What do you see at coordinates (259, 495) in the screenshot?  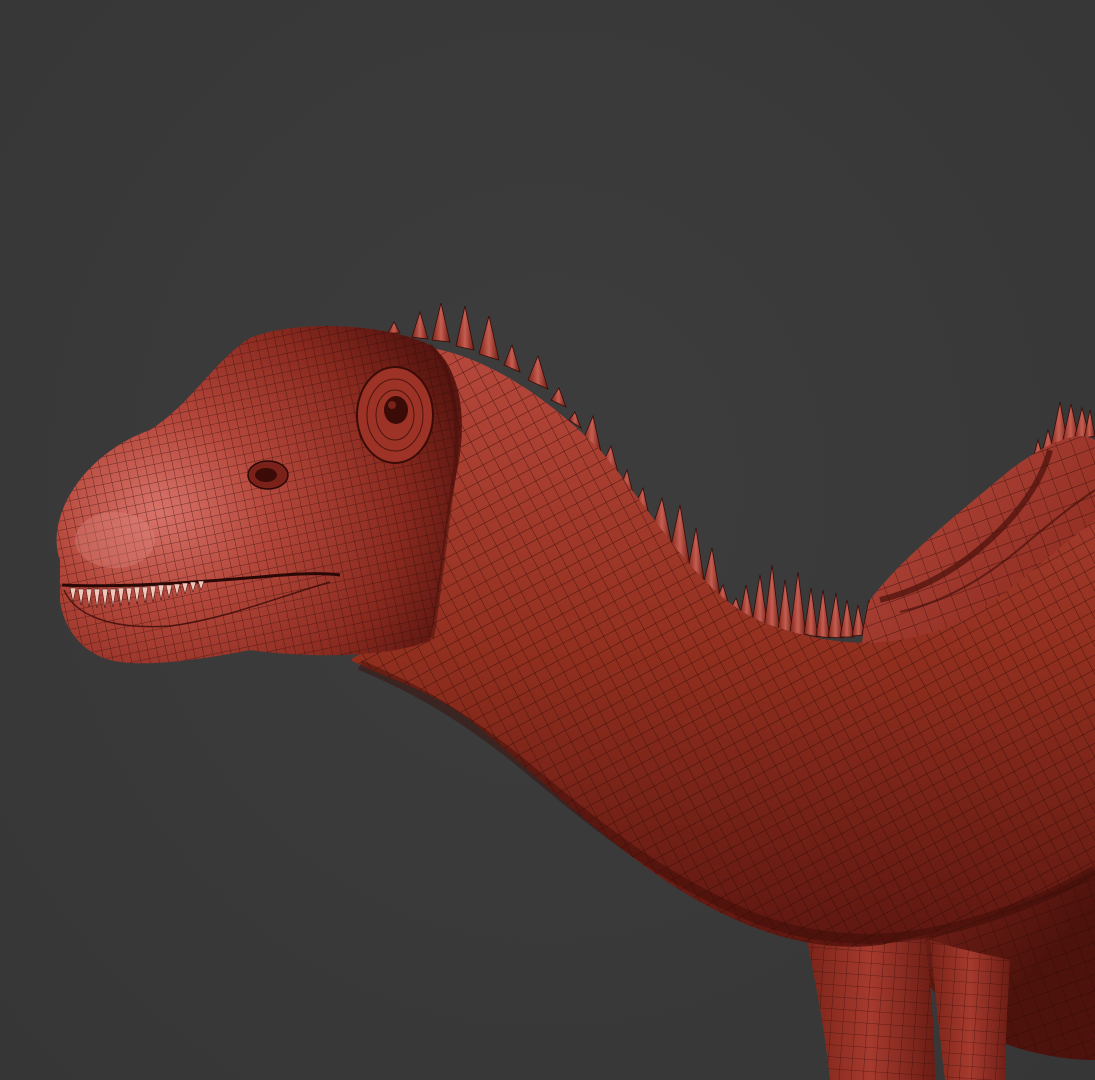 I see `dinosaur-head` at bounding box center [259, 495].